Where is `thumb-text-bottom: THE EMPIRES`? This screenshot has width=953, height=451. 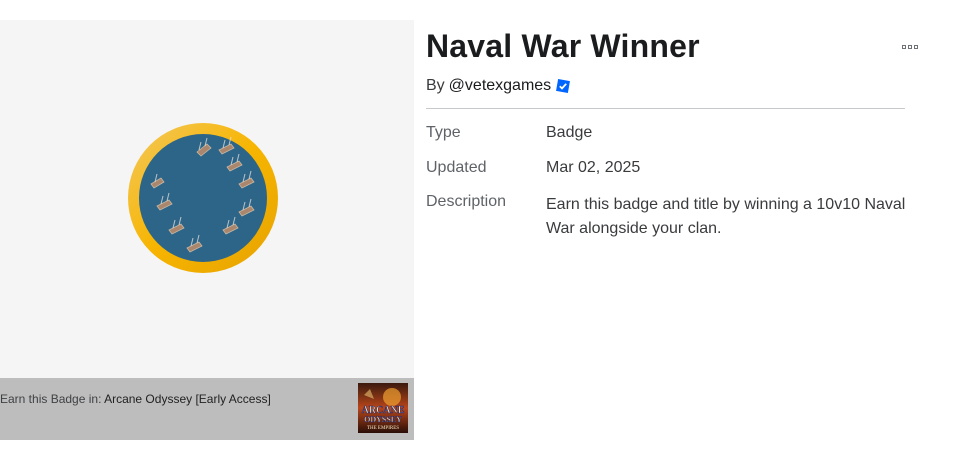 thumb-text-bottom: THE EMPIRES is located at coordinates (383, 428).